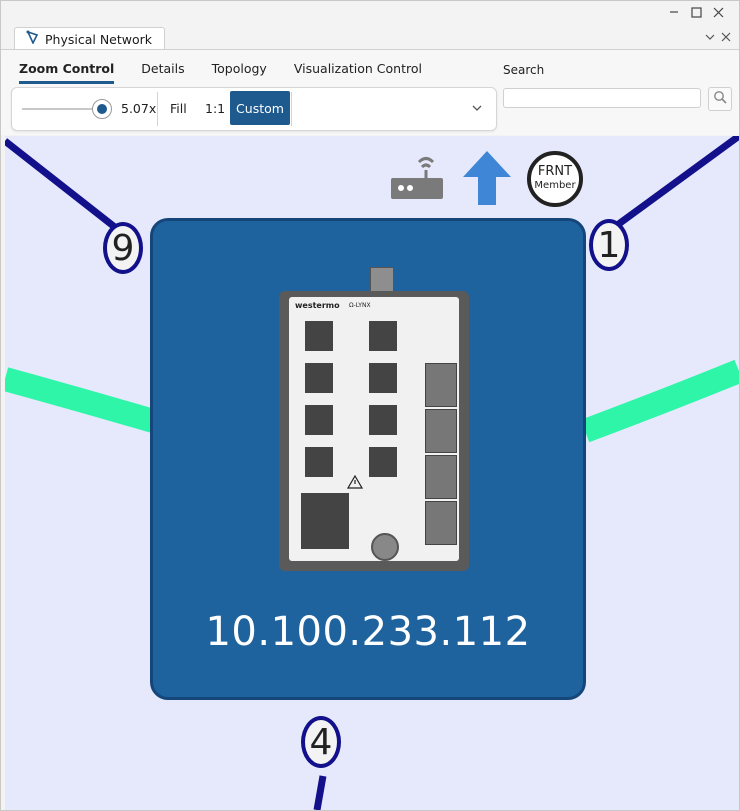  Describe the element at coordinates (215, 108) in the screenshot. I see `one-to-one-button: 1:1` at that location.